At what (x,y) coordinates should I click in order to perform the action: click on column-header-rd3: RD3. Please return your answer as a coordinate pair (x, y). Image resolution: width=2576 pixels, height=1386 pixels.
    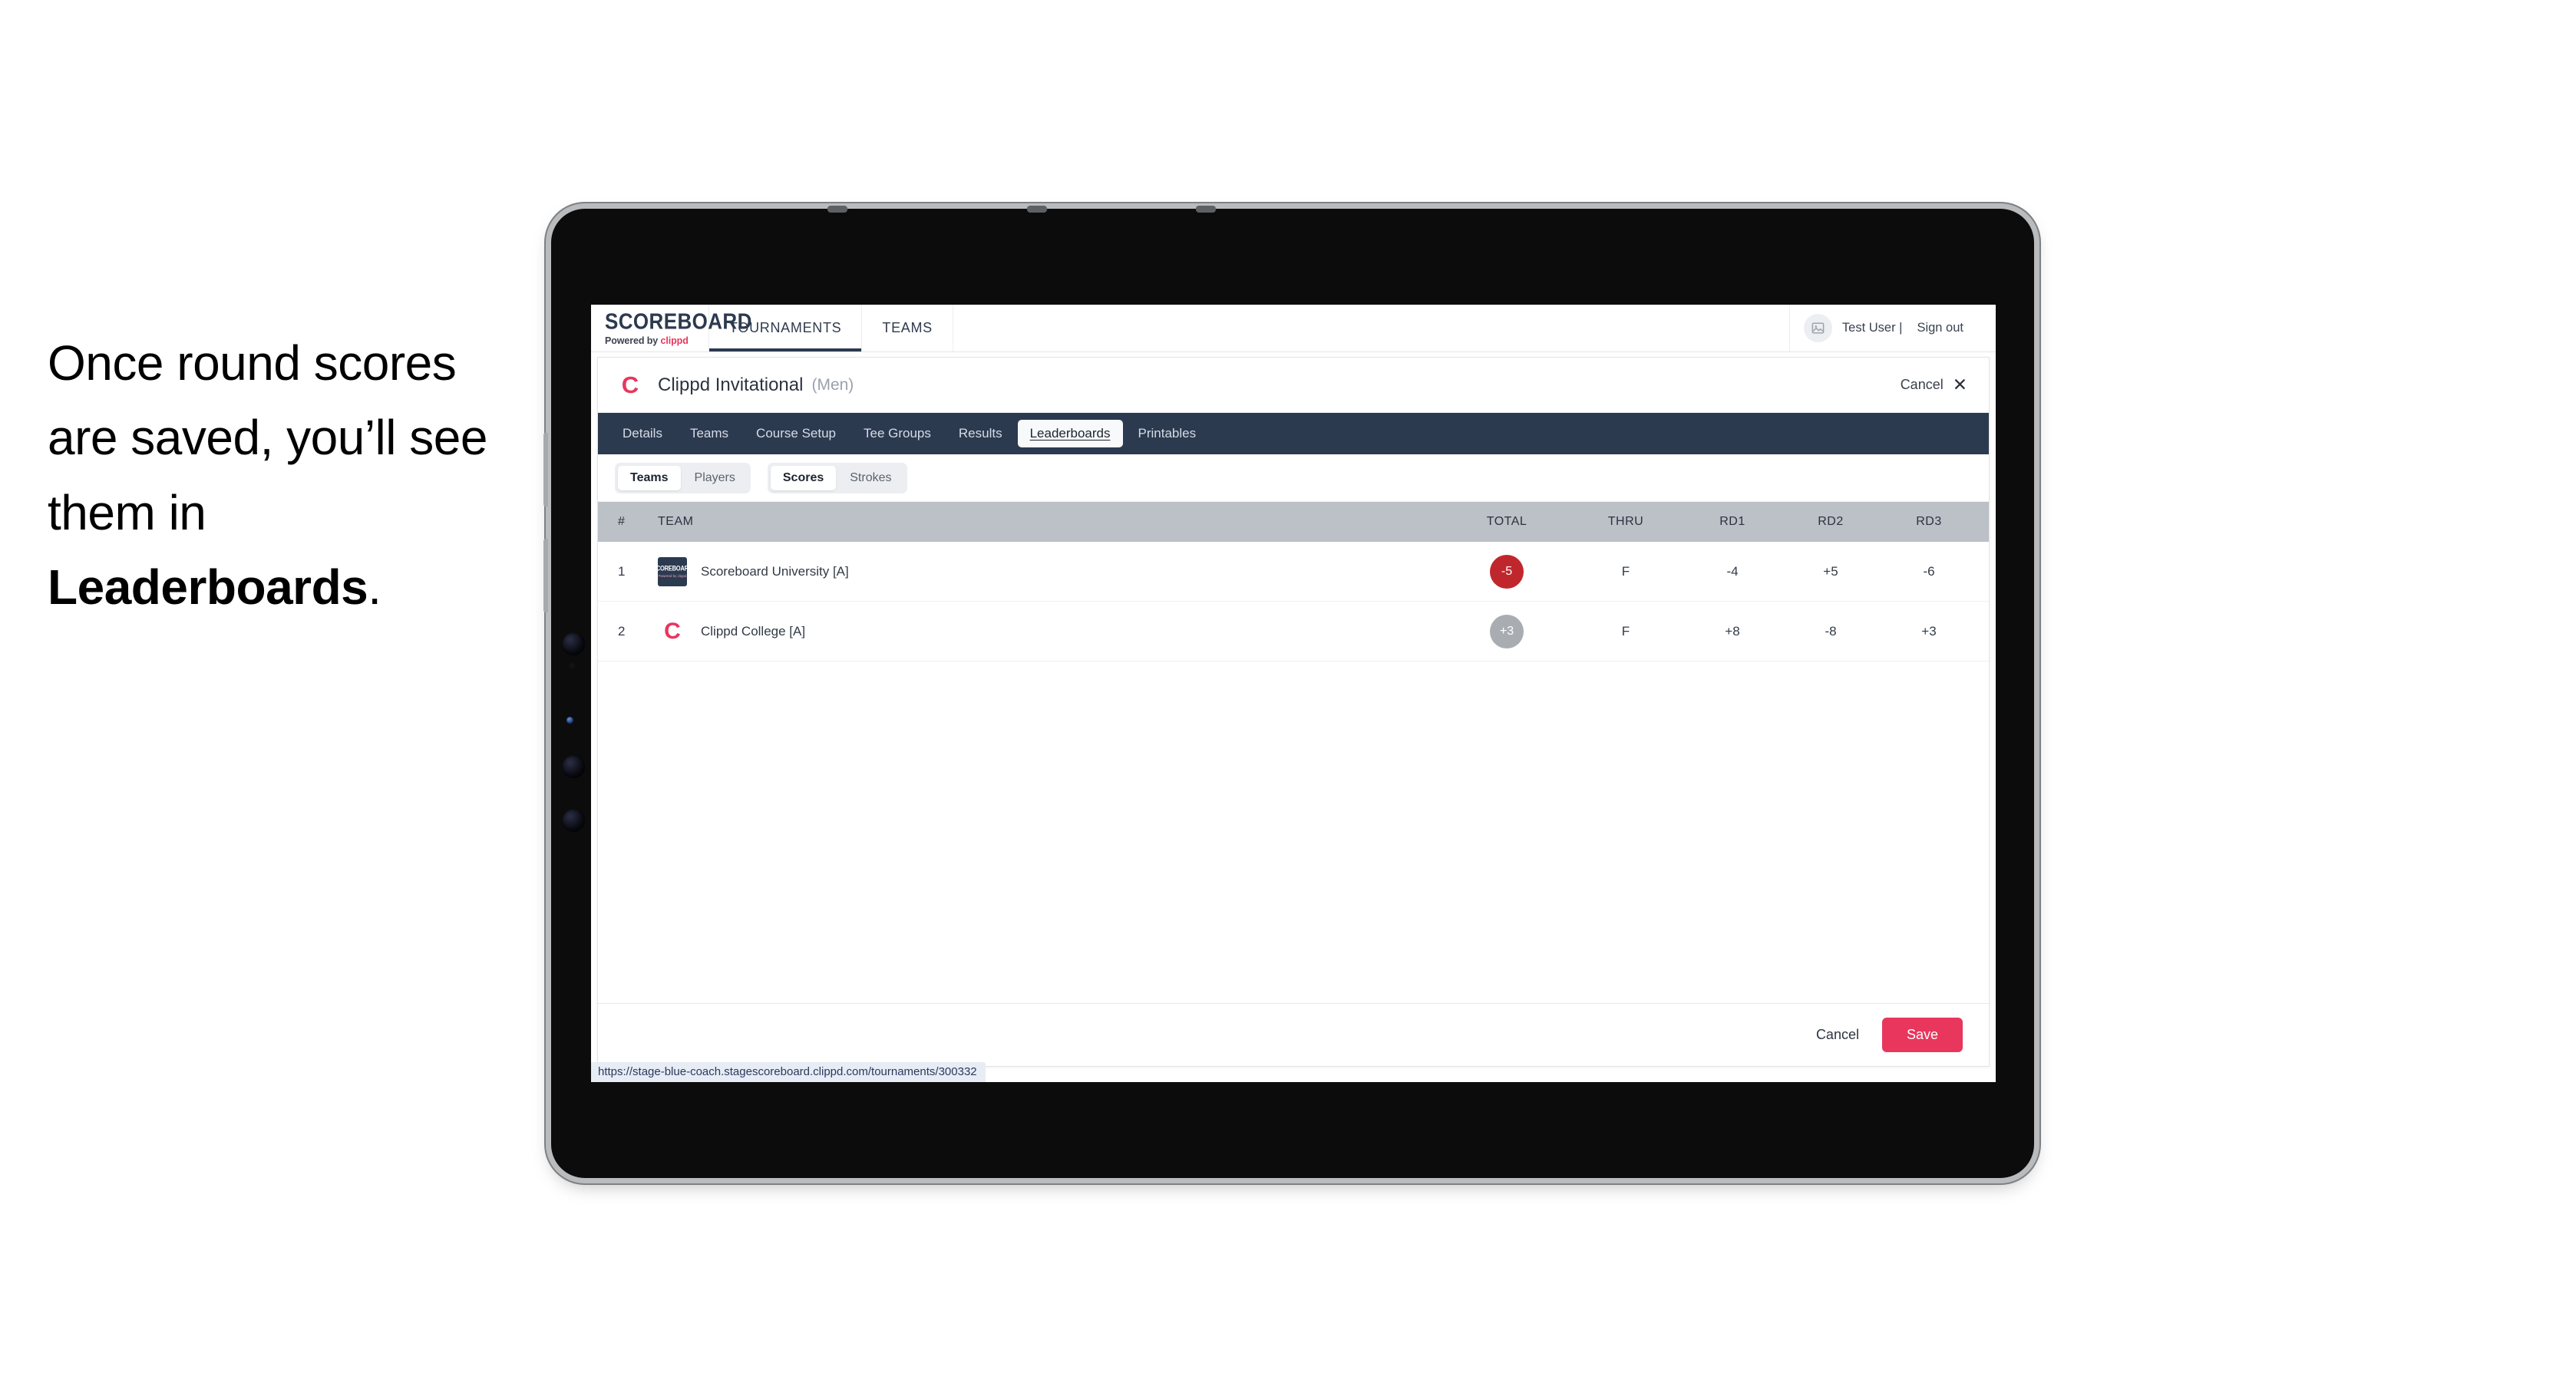
    Looking at the image, I should click on (1929, 521).